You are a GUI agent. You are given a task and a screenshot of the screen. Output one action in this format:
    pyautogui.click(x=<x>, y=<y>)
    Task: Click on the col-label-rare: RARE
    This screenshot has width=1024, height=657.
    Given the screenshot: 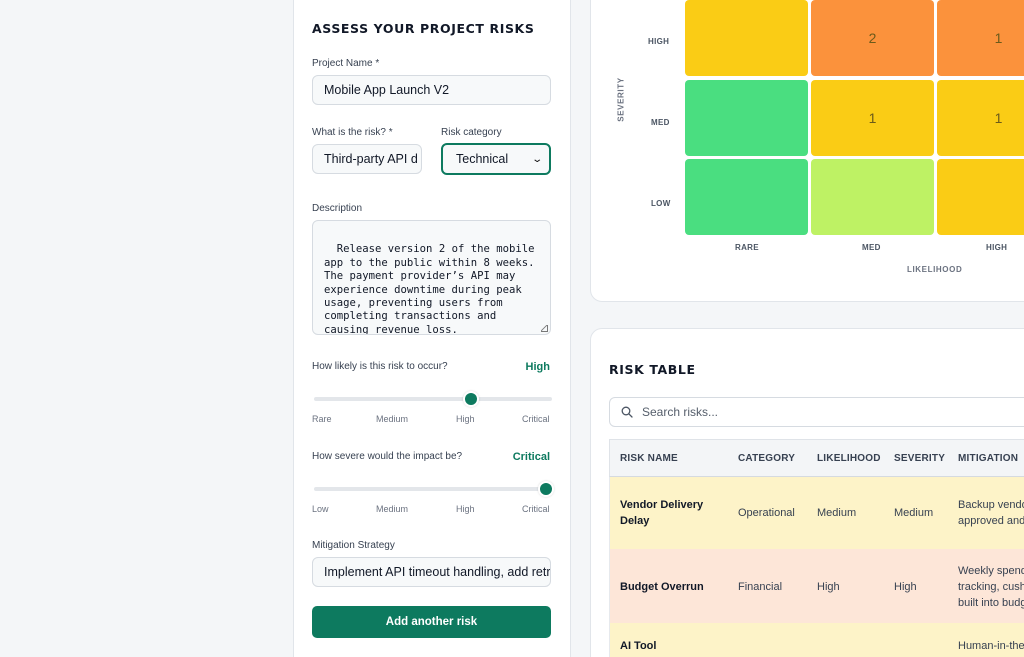 What is the action you would take?
    pyautogui.click(x=747, y=247)
    